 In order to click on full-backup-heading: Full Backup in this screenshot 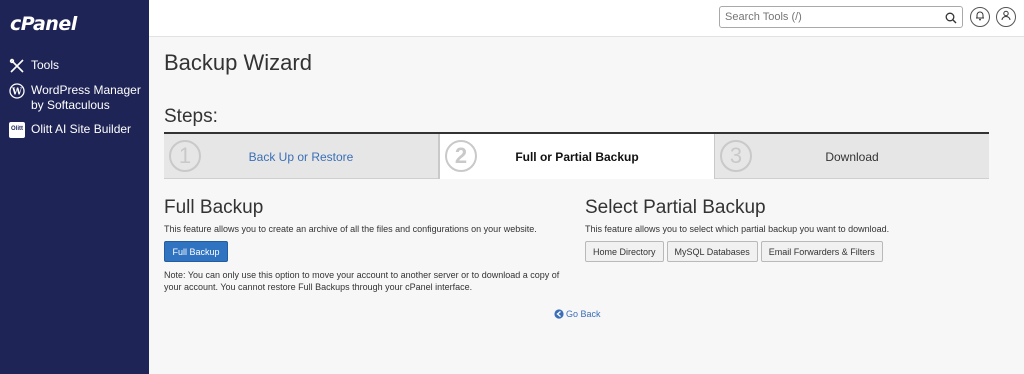, I will do `click(214, 207)`.